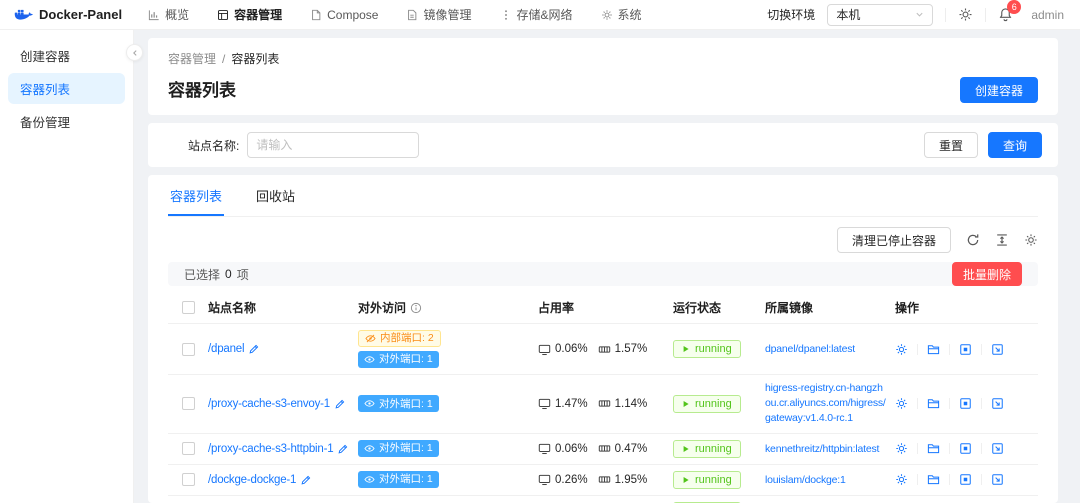  What do you see at coordinates (805, 480) in the screenshot?
I see `image-link: louislam/dockge:1` at bounding box center [805, 480].